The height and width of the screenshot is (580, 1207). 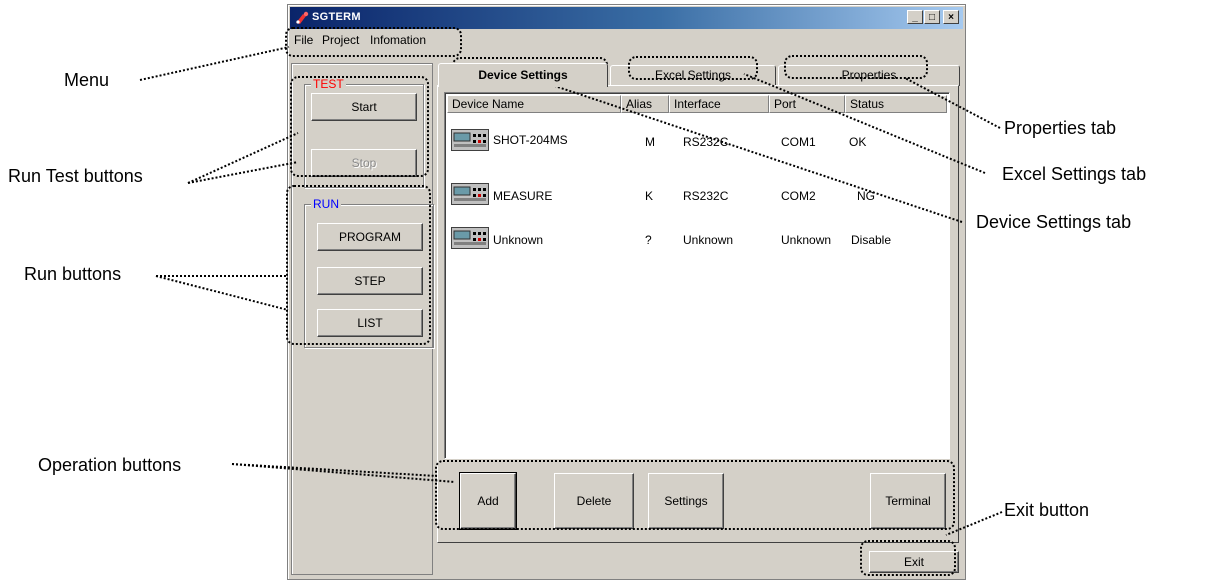 I want to click on add-button: Add, so click(x=488, y=501).